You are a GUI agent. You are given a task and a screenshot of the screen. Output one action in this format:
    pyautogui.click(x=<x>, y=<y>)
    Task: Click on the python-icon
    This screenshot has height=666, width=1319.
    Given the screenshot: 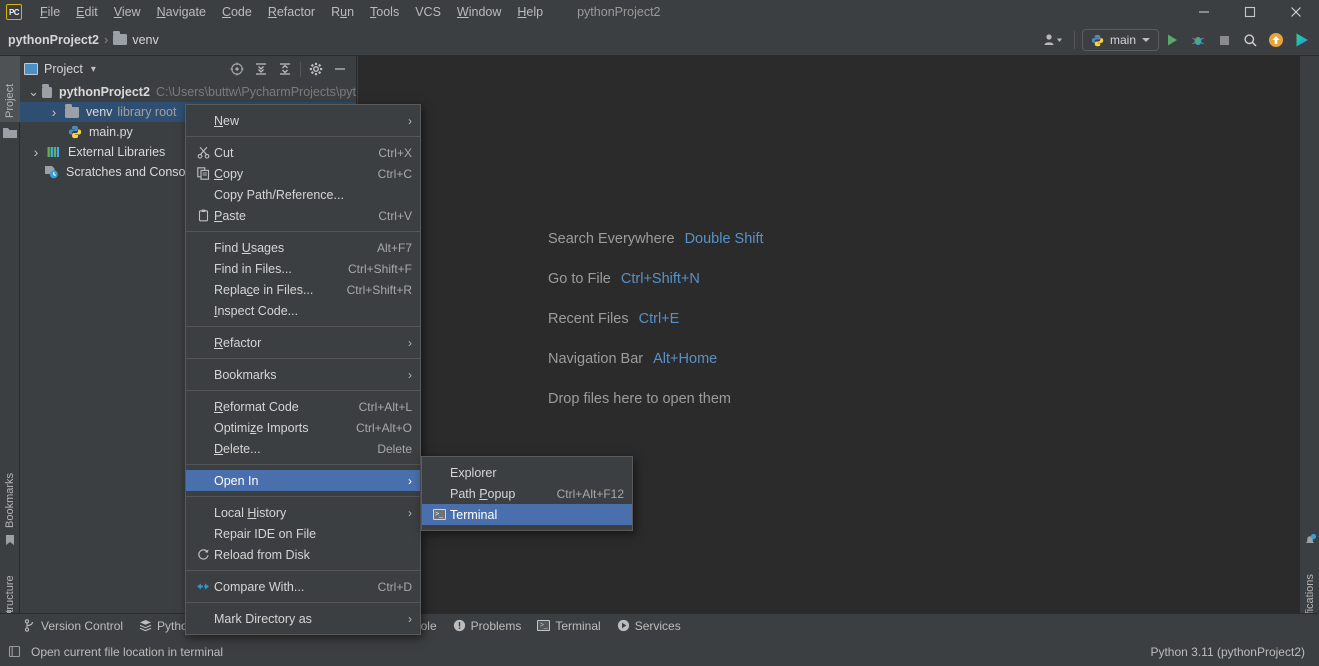 What is the action you would take?
    pyautogui.click(x=1097, y=40)
    